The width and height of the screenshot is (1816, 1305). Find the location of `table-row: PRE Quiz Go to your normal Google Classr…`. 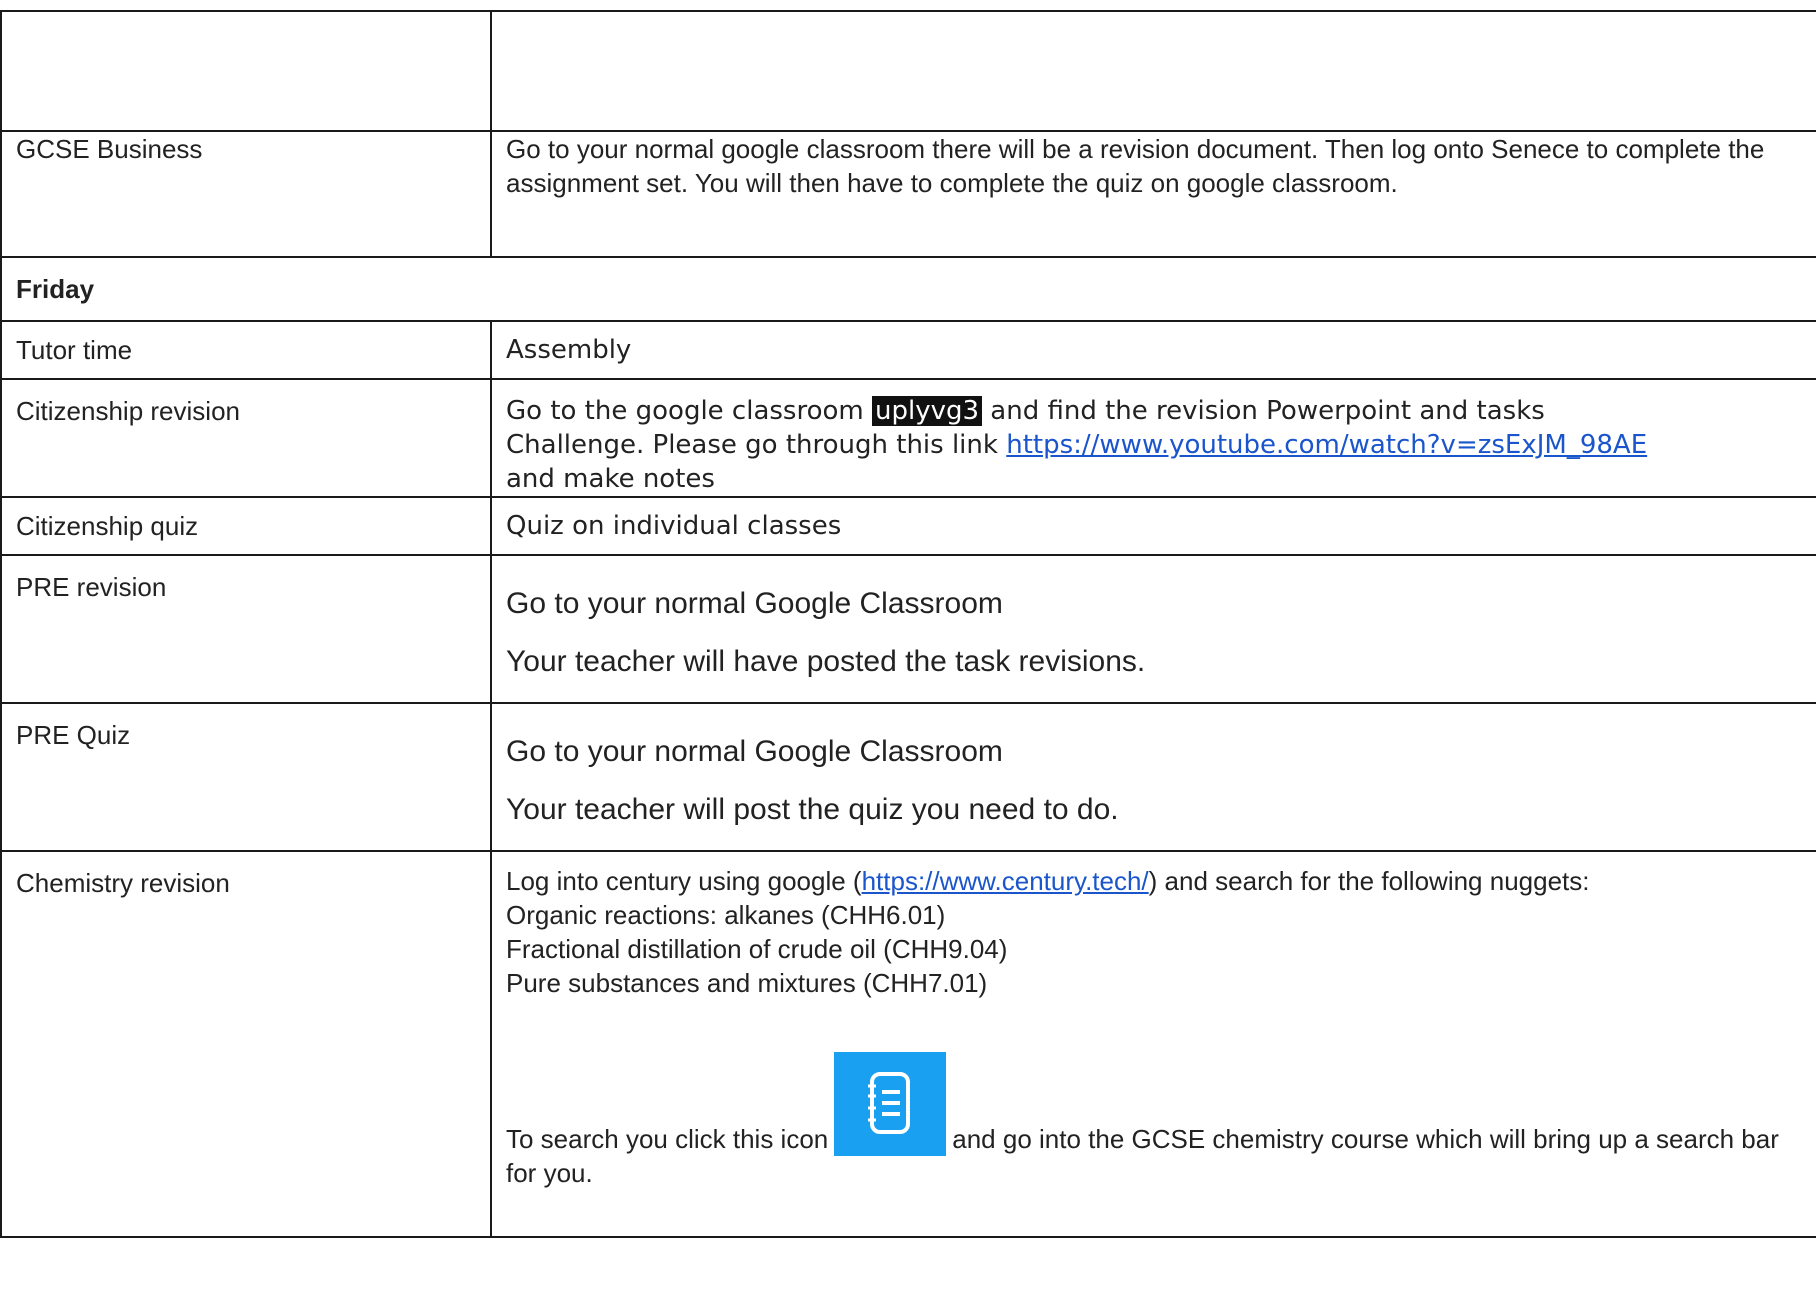

table-row: PRE Quiz Go to your normal Google Classr… is located at coordinates (908, 777).